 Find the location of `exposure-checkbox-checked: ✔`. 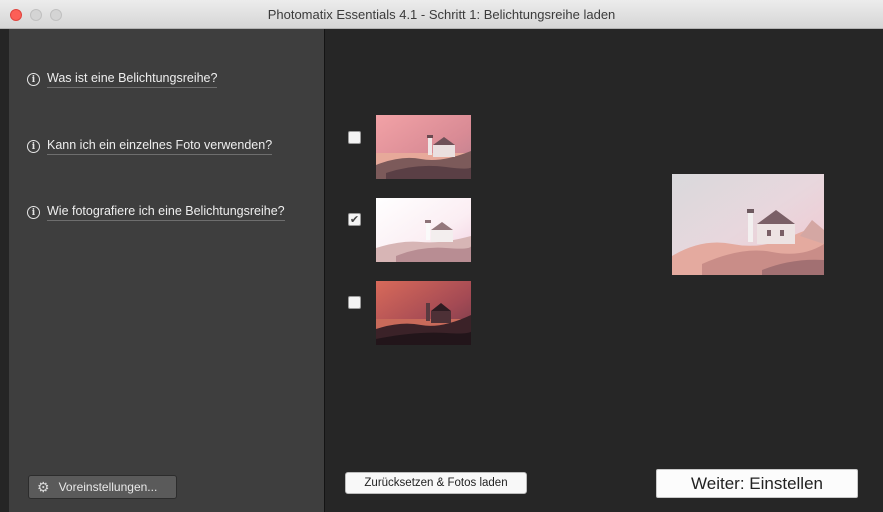

exposure-checkbox-checked: ✔ is located at coordinates (354, 219).